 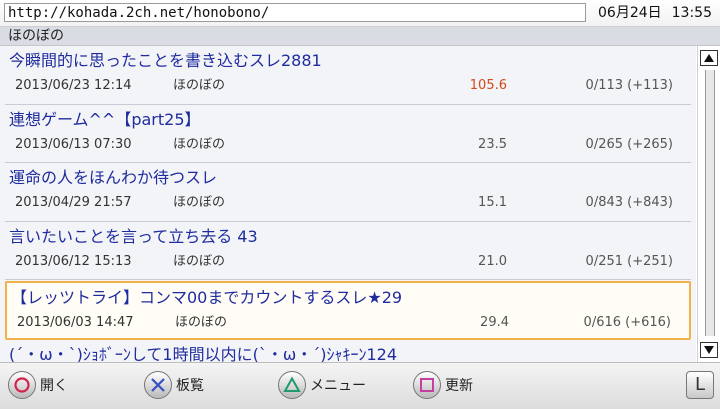 I want to click on thread-title: 運命の人をほんわか待つスレ, so click(x=113, y=177).